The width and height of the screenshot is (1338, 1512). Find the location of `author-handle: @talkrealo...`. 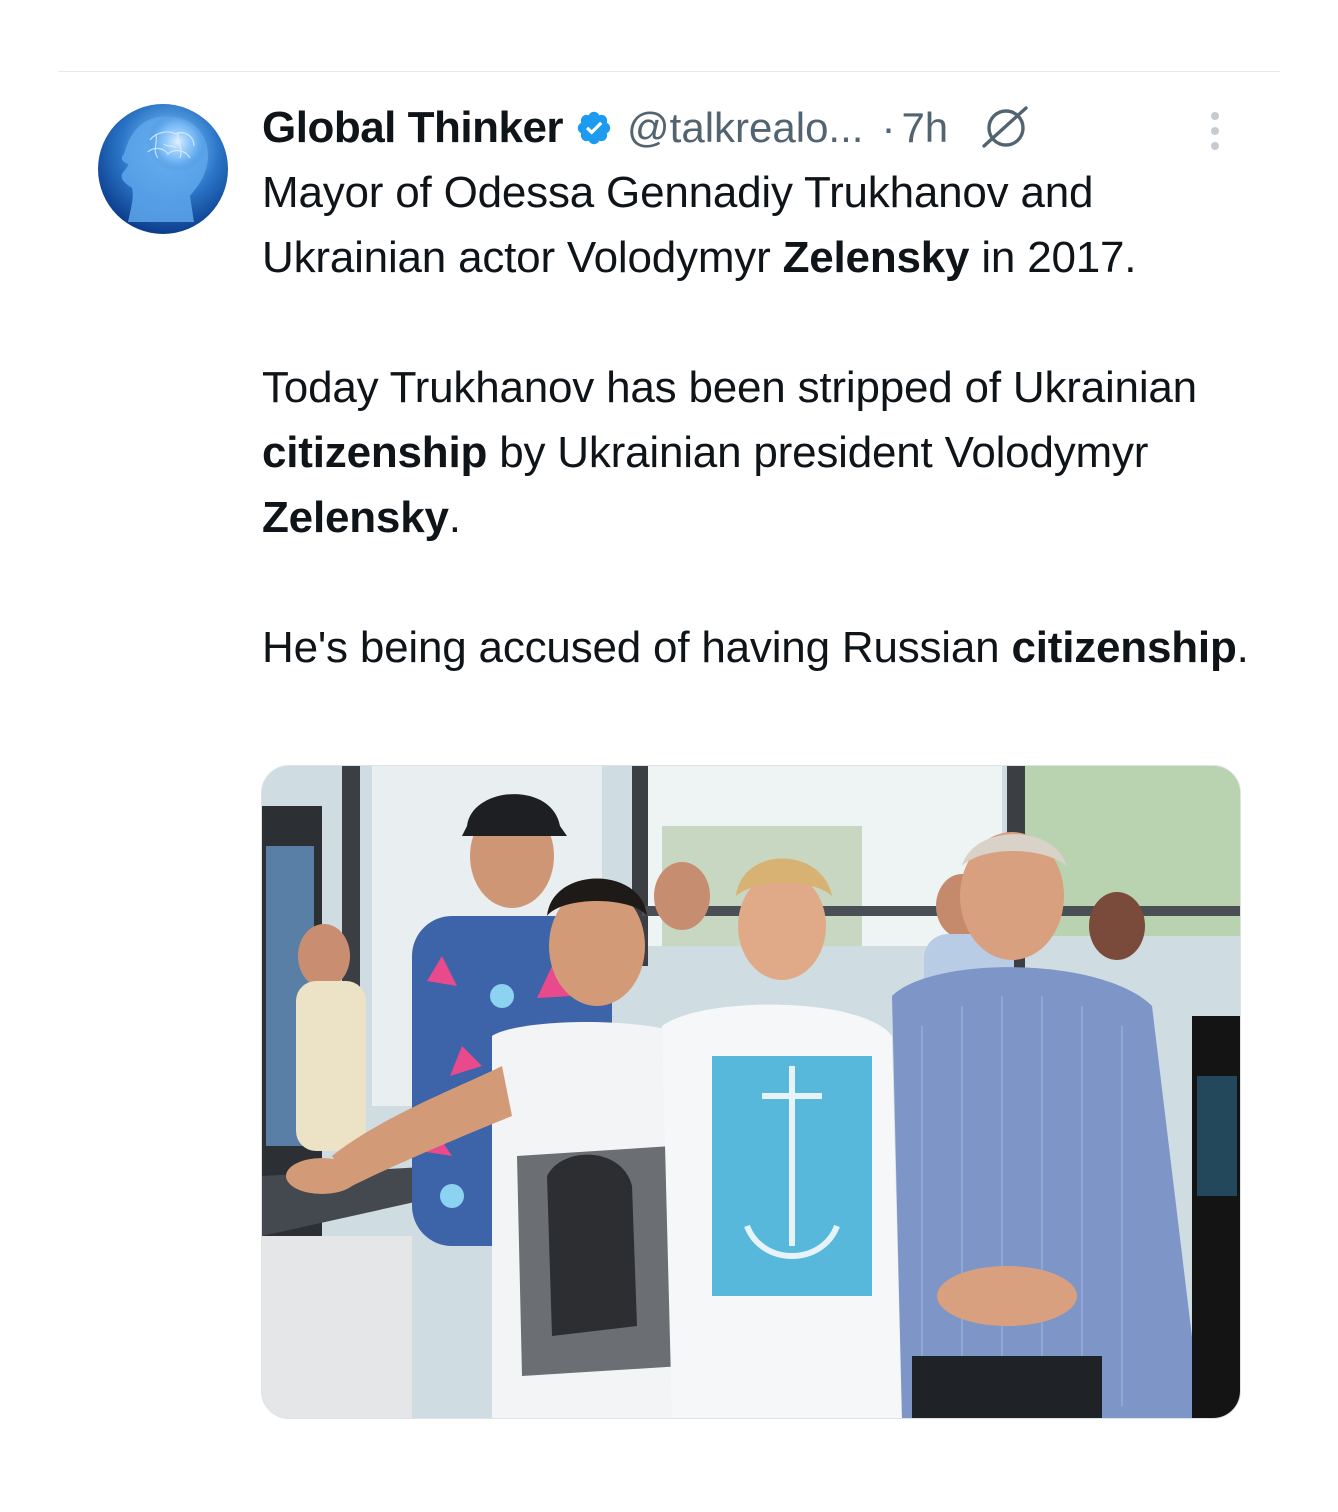

author-handle: @talkrealo... is located at coordinates (745, 128).